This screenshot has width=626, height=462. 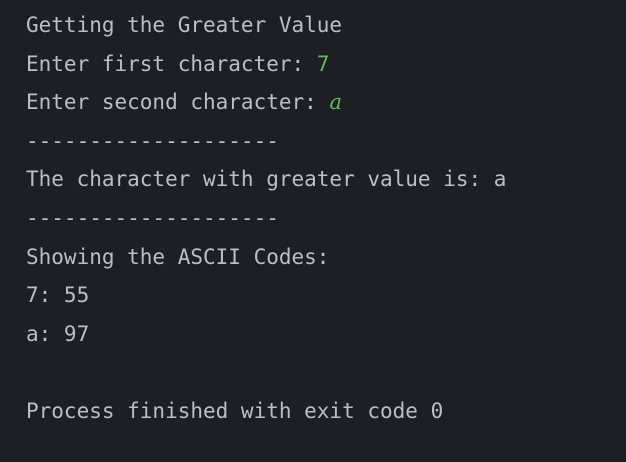 I want to click on ascii-header-line: Showing the ASCII Codes:, so click(x=178, y=256).